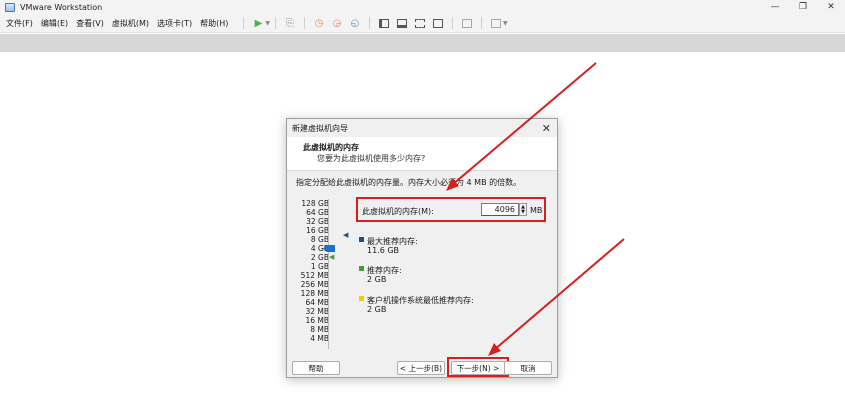  Describe the element at coordinates (438, 23) in the screenshot. I see `unity-icon` at that location.